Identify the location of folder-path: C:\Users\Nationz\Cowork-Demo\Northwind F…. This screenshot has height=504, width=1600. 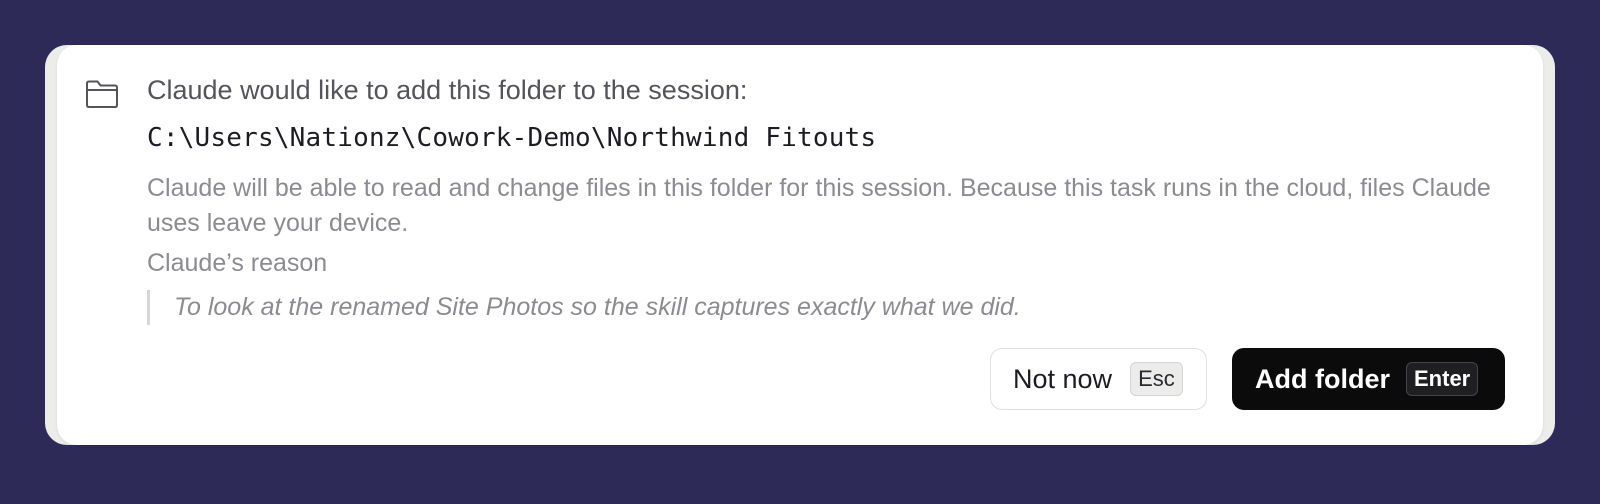
(512, 138).